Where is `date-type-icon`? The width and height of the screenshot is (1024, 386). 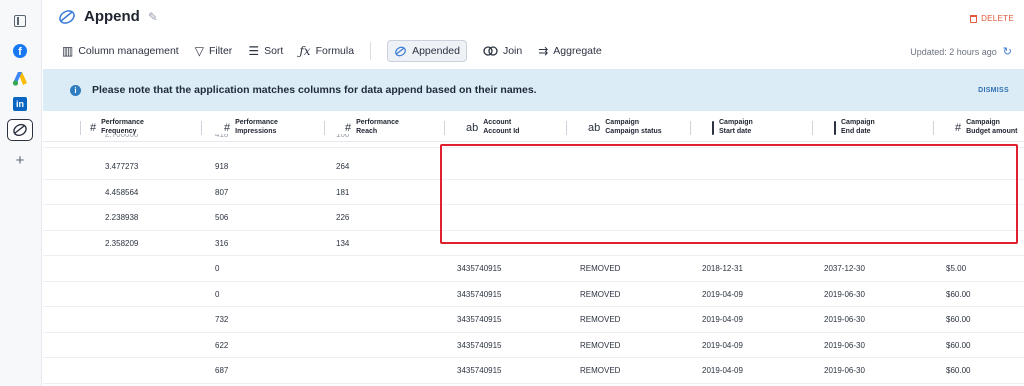
date-type-icon is located at coordinates (835, 127).